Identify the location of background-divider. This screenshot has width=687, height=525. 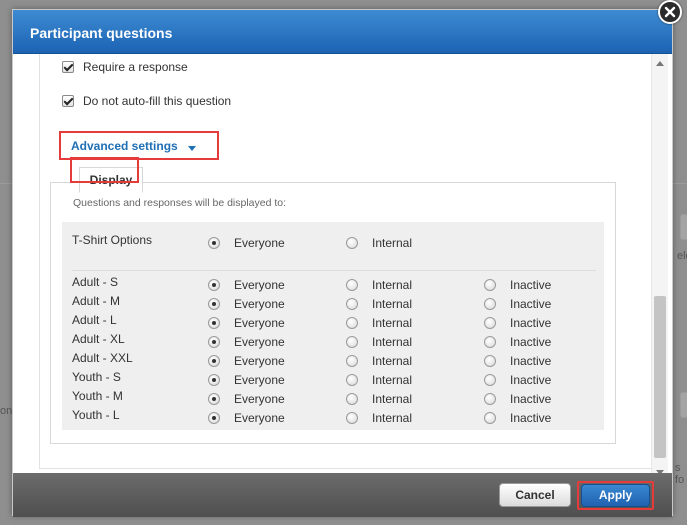
(6, 183).